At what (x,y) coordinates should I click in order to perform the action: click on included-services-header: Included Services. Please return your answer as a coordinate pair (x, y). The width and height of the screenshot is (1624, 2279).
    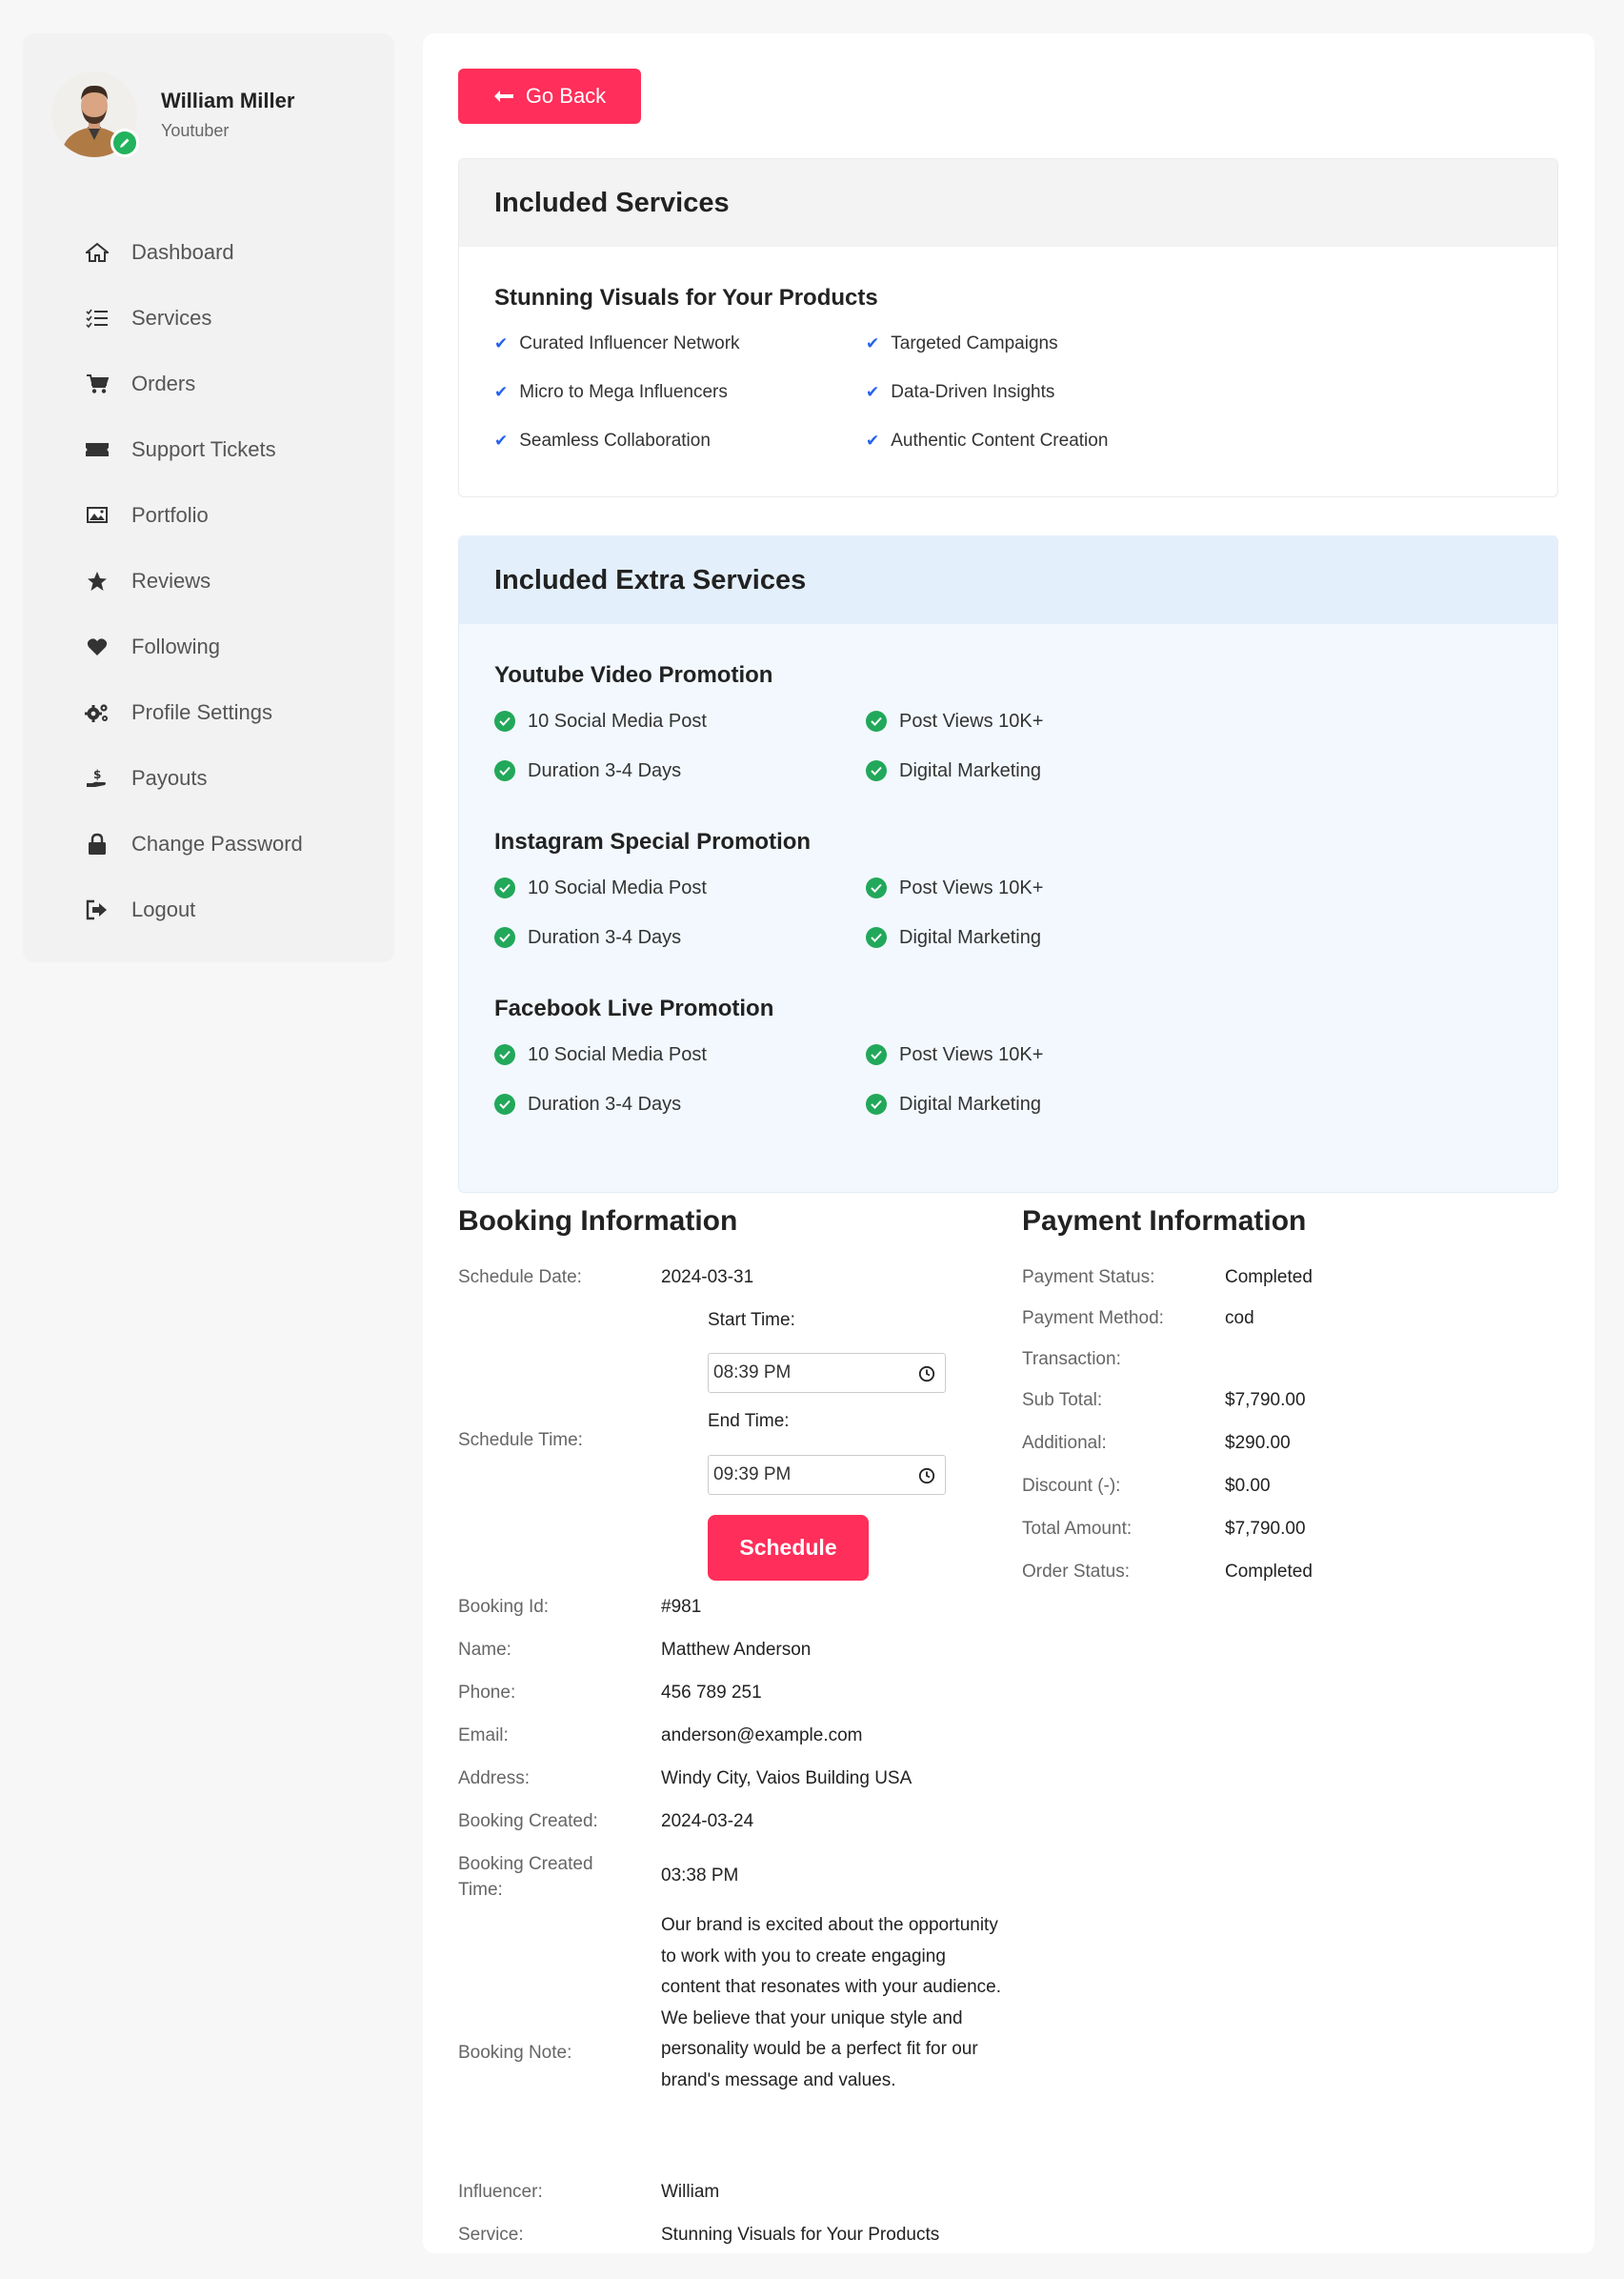
    Looking at the image, I should click on (1008, 203).